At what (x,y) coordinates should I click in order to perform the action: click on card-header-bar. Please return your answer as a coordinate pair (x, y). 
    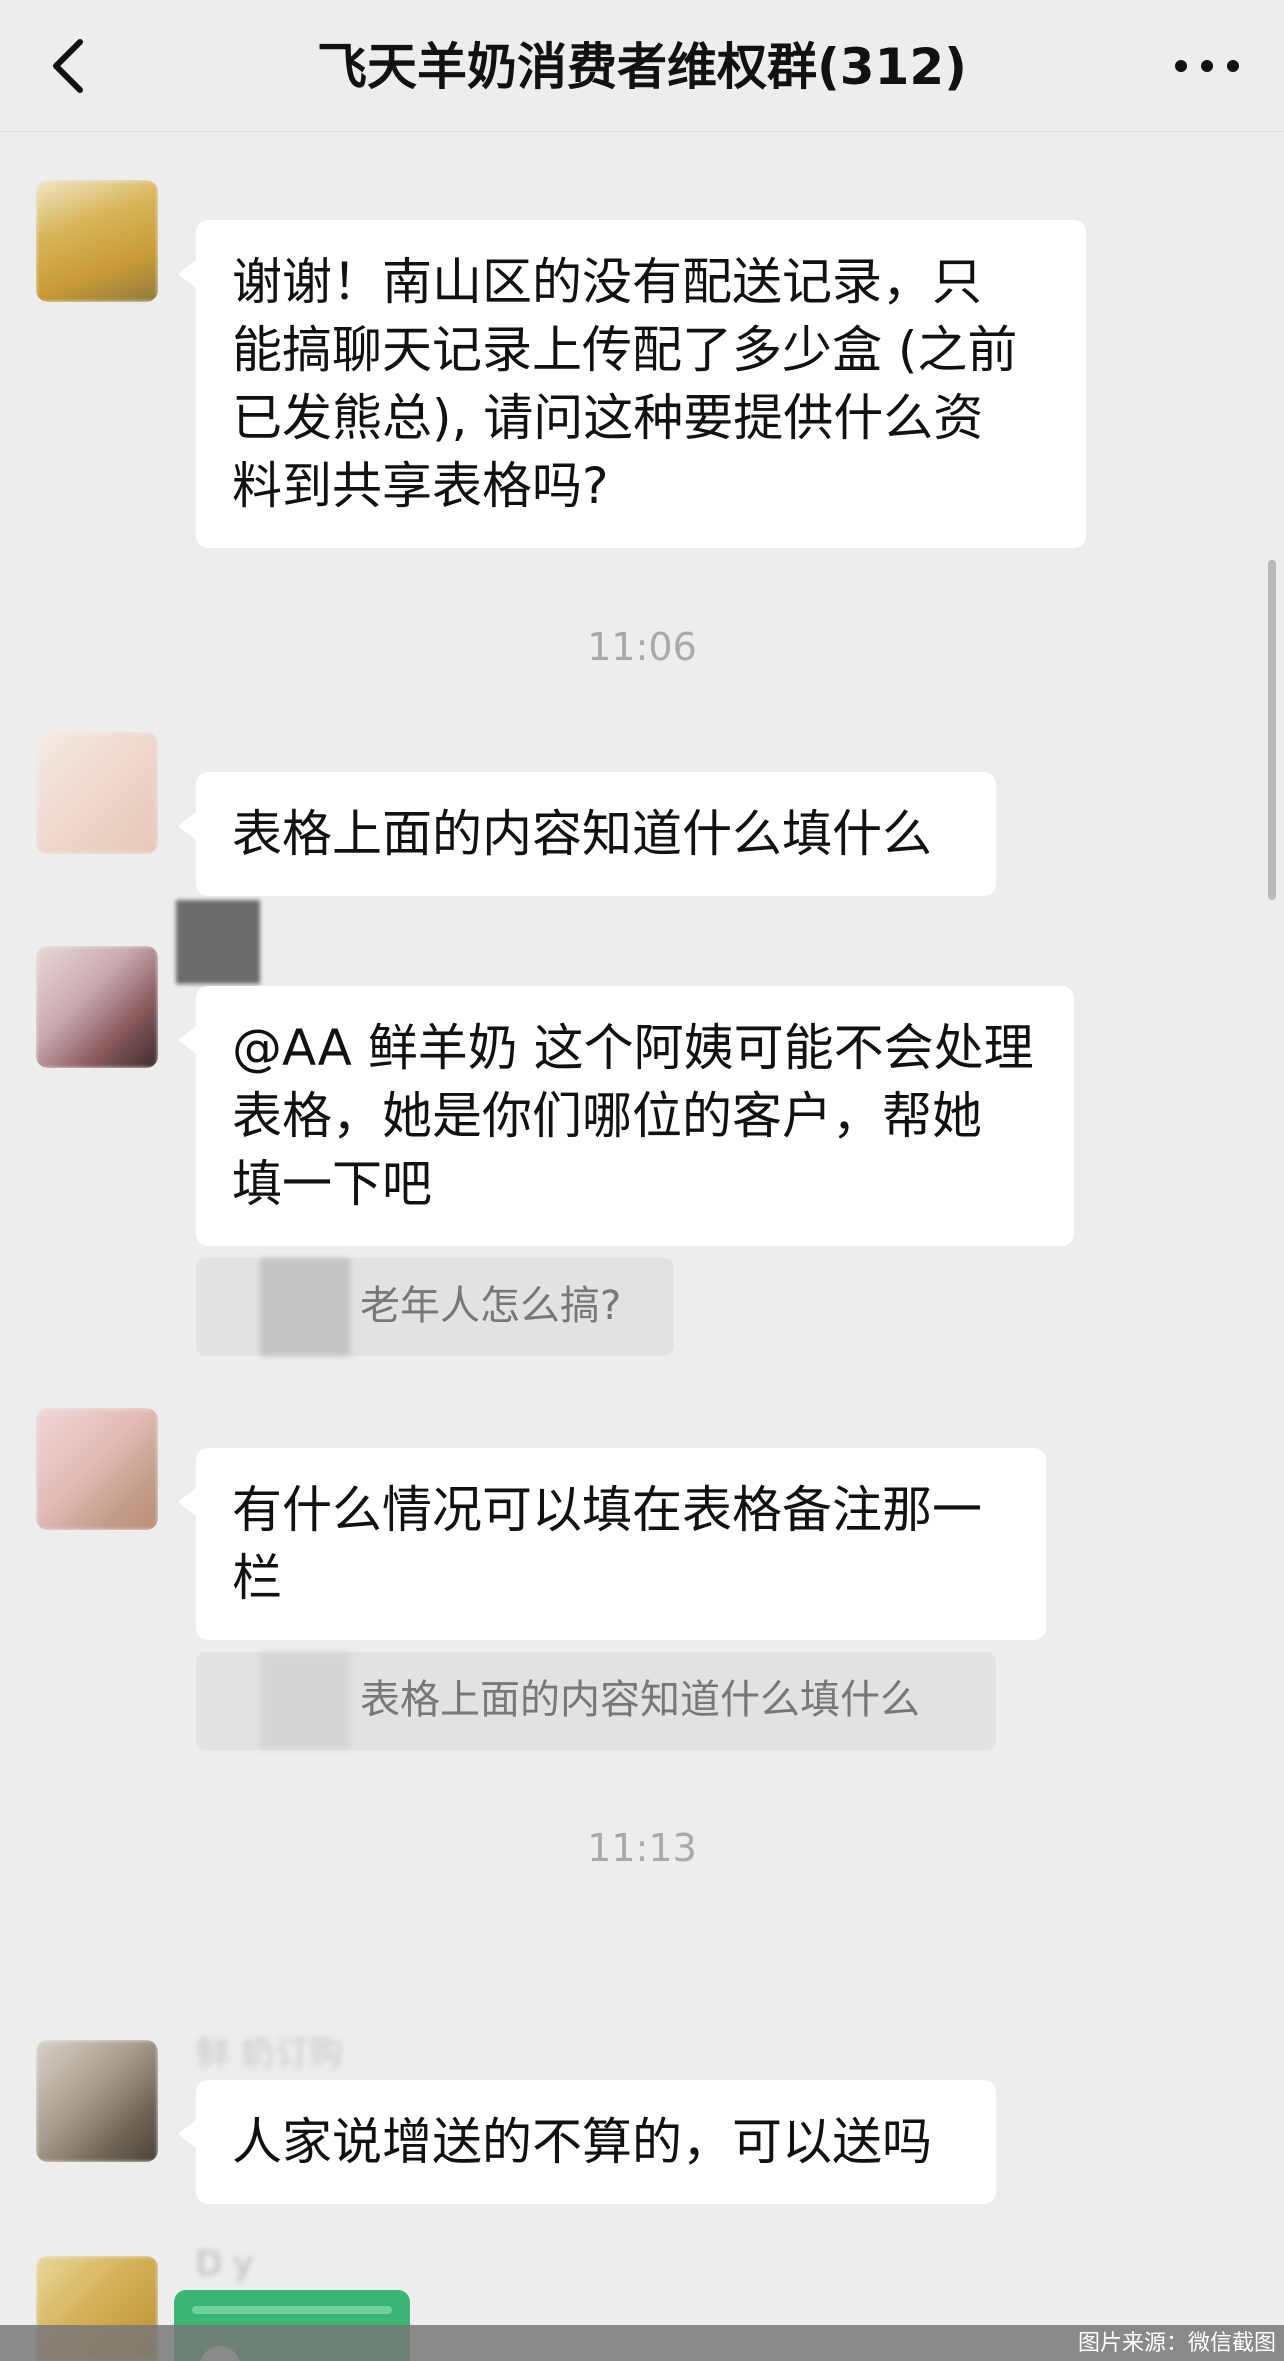
    Looking at the image, I should click on (292, 2310).